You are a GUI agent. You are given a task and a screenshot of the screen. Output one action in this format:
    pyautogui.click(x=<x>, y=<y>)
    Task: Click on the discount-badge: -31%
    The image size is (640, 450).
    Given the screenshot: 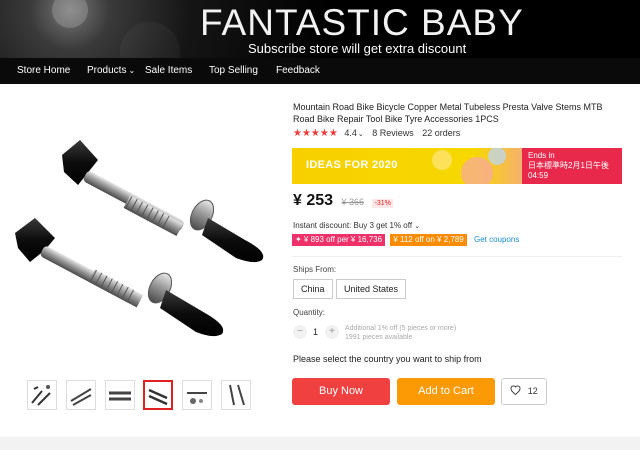 What is the action you would take?
    pyautogui.click(x=382, y=203)
    